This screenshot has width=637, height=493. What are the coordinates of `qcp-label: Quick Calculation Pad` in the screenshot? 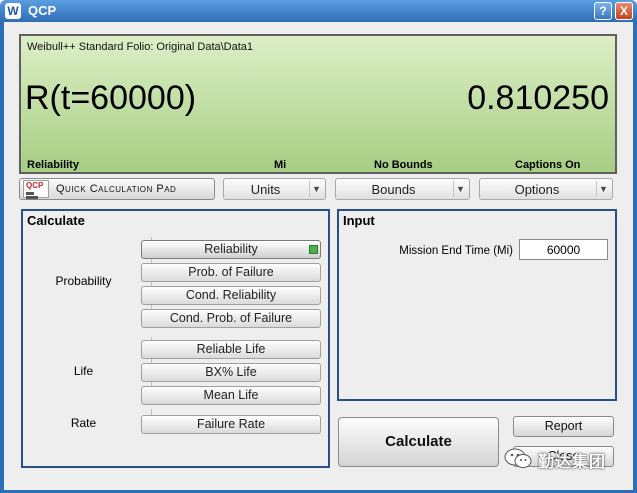 It's located at (116, 189).